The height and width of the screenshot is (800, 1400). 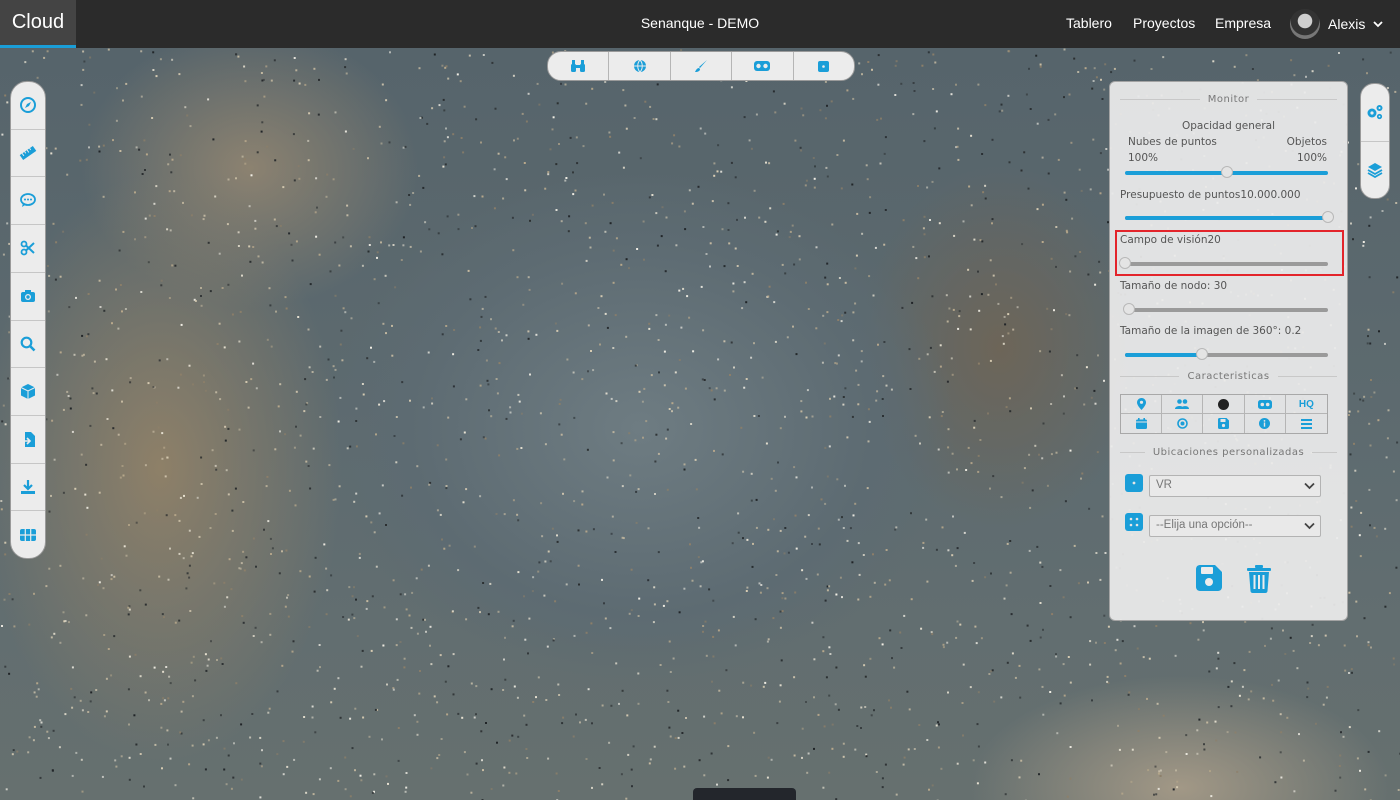 I want to click on feature-calendar-button, so click(x=1142, y=423).